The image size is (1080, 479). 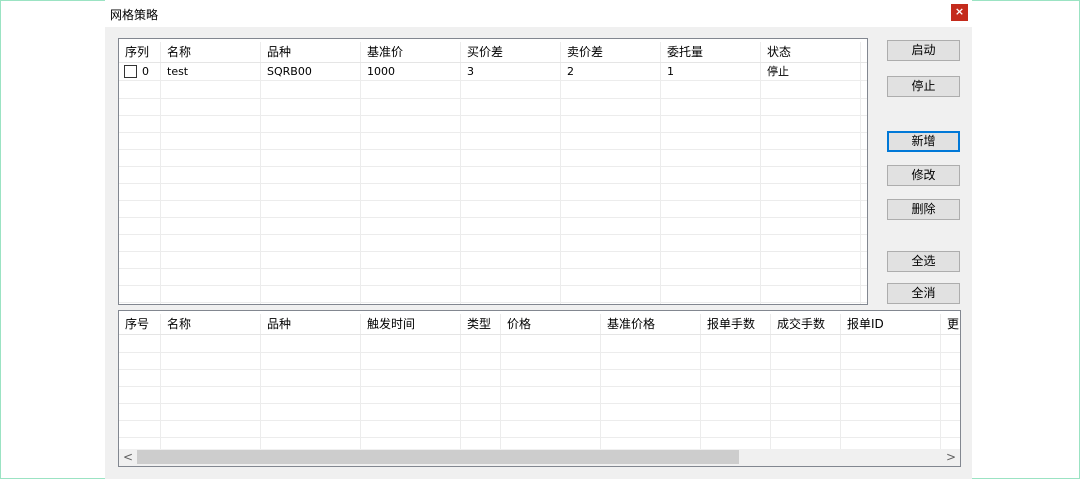 I want to click on column-header: 卖价差, so click(x=611, y=52).